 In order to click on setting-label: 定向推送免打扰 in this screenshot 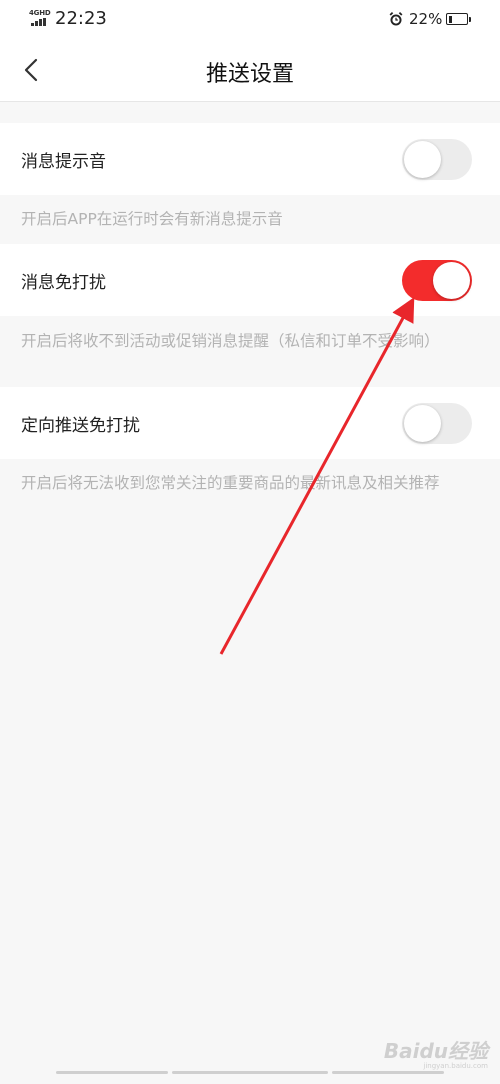, I will do `click(80, 426)`.